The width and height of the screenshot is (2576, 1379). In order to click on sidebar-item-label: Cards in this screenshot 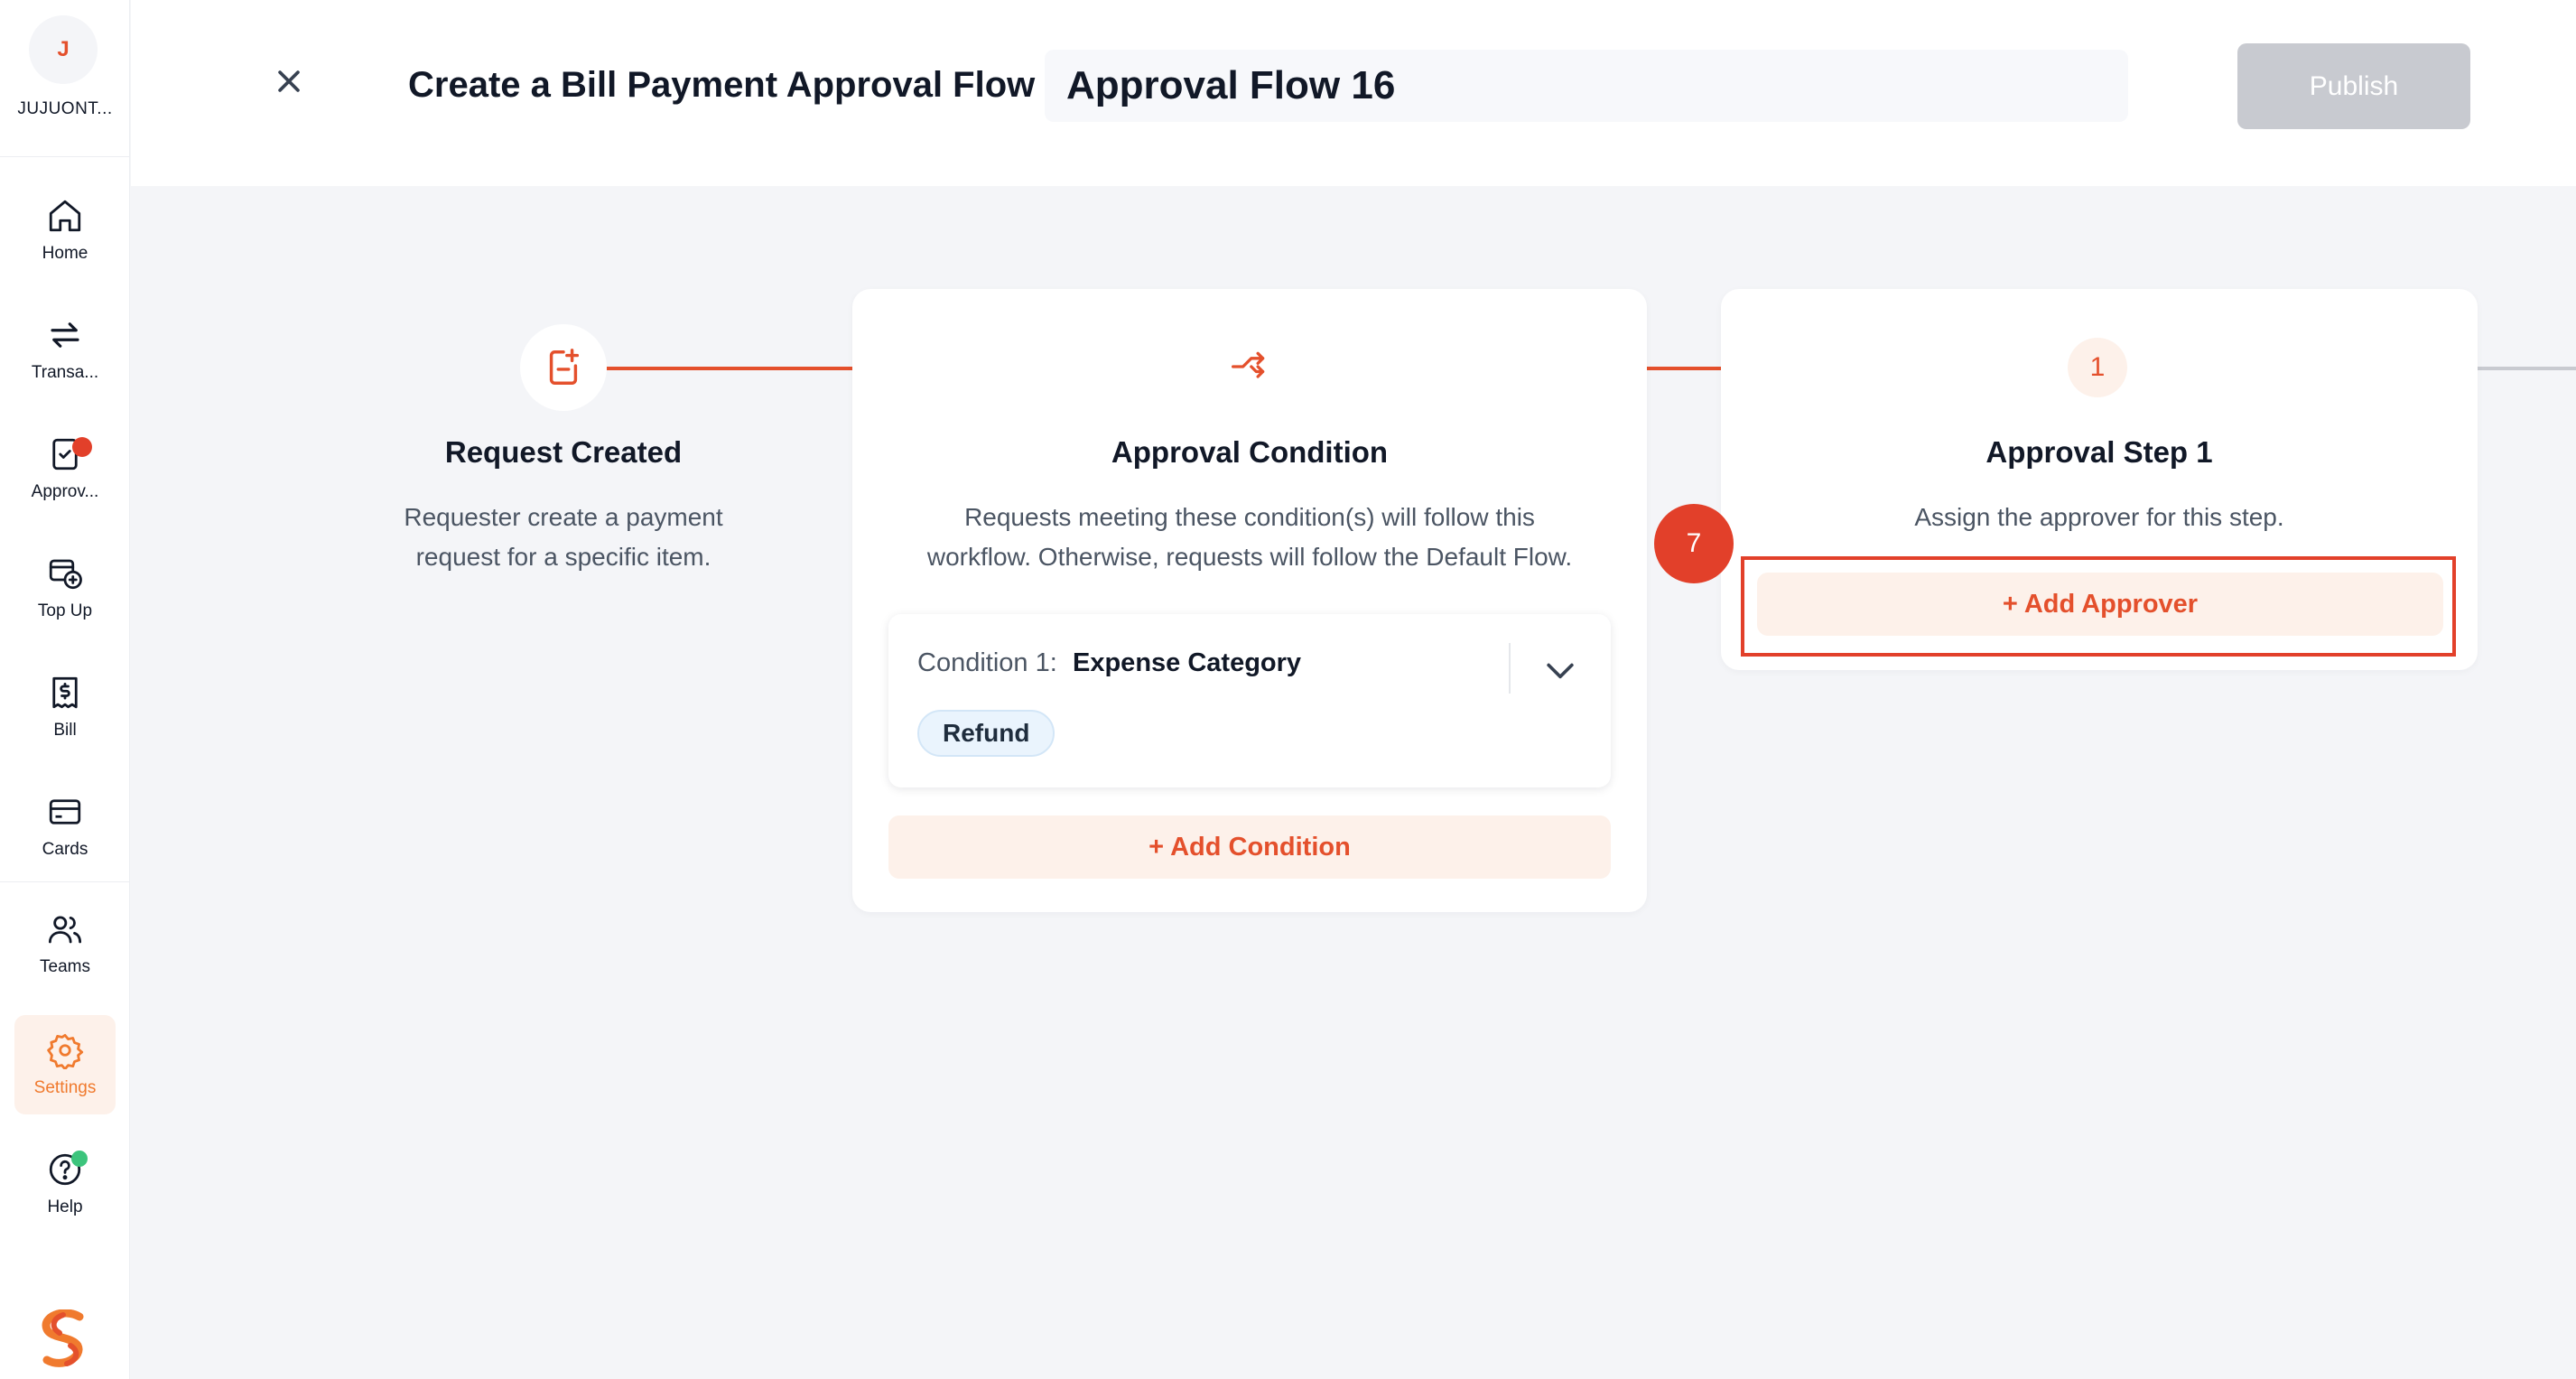, I will do `click(65, 849)`.